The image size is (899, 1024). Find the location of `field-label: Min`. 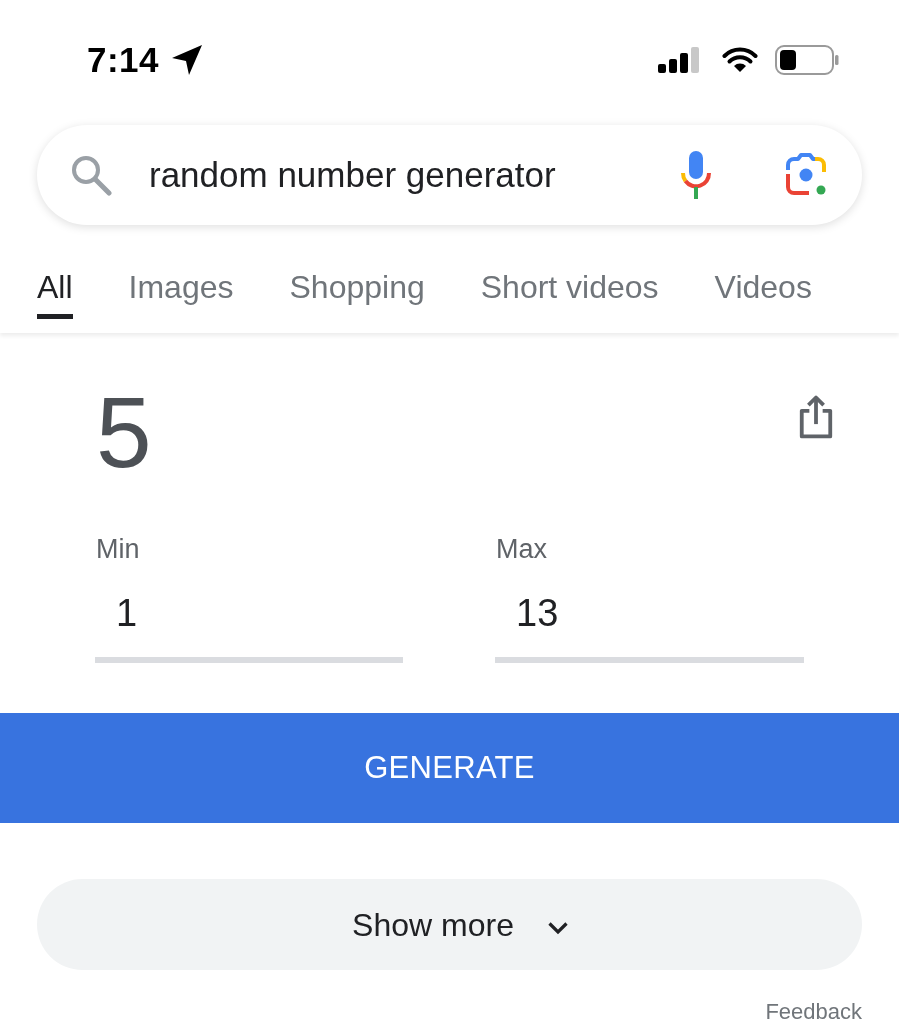

field-label: Min is located at coordinates (118, 549).